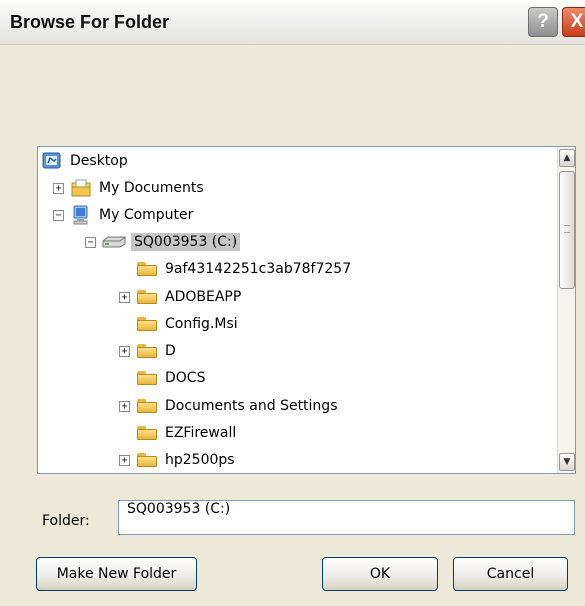 This screenshot has width=585, height=606. I want to click on chevron-up-icon: ▲, so click(567, 158).